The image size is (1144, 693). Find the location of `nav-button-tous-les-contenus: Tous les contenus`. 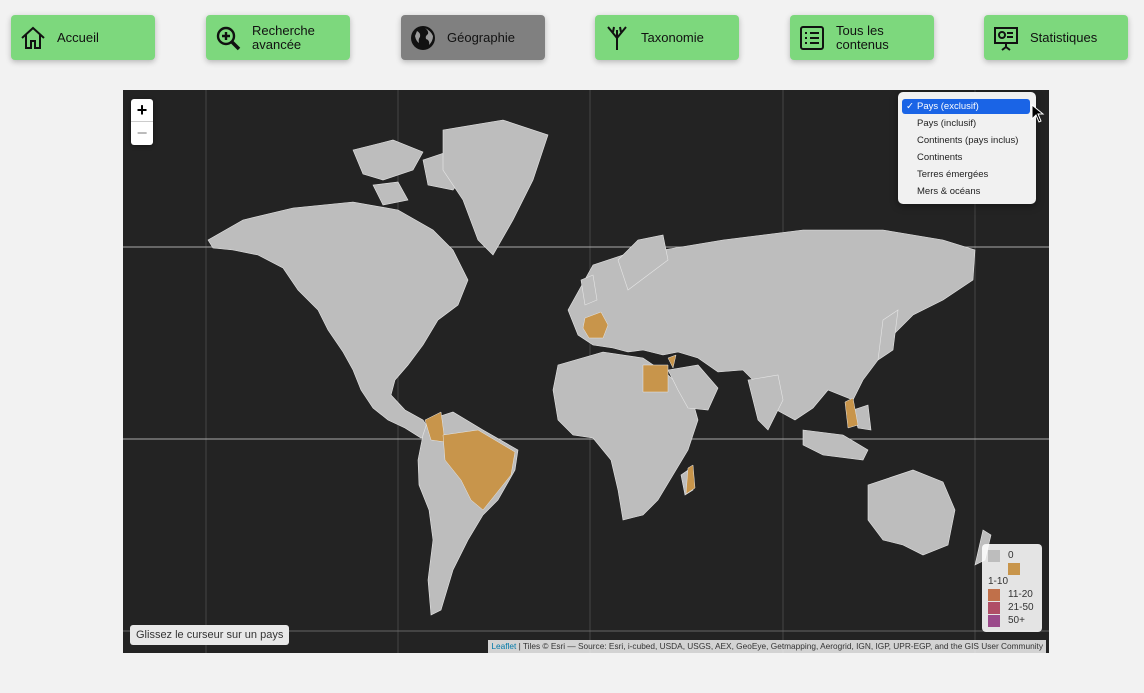

nav-button-tous-les-contenus: Tous les contenus is located at coordinates (862, 37).